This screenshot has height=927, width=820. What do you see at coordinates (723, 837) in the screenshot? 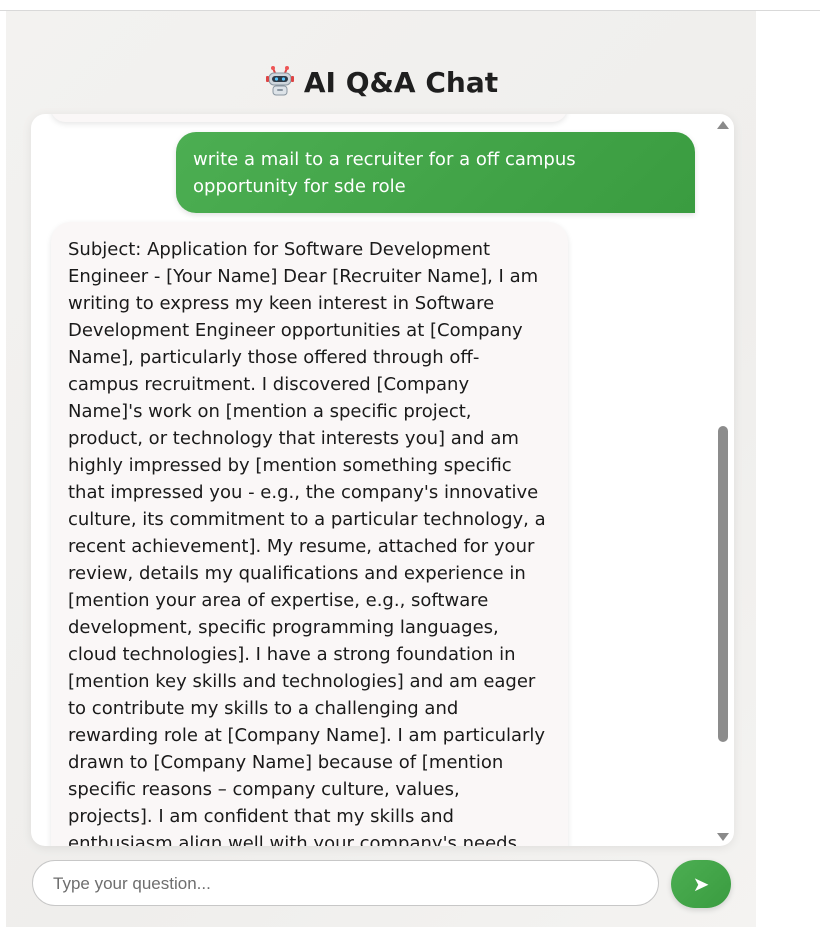
I see `scroll-down-arrow-icon` at bounding box center [723, 837].